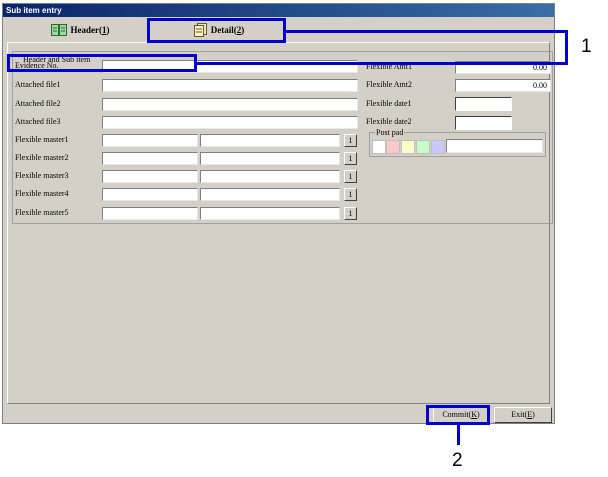  I want to click on attached-file3-label: Attached file3, so click(38, 121).